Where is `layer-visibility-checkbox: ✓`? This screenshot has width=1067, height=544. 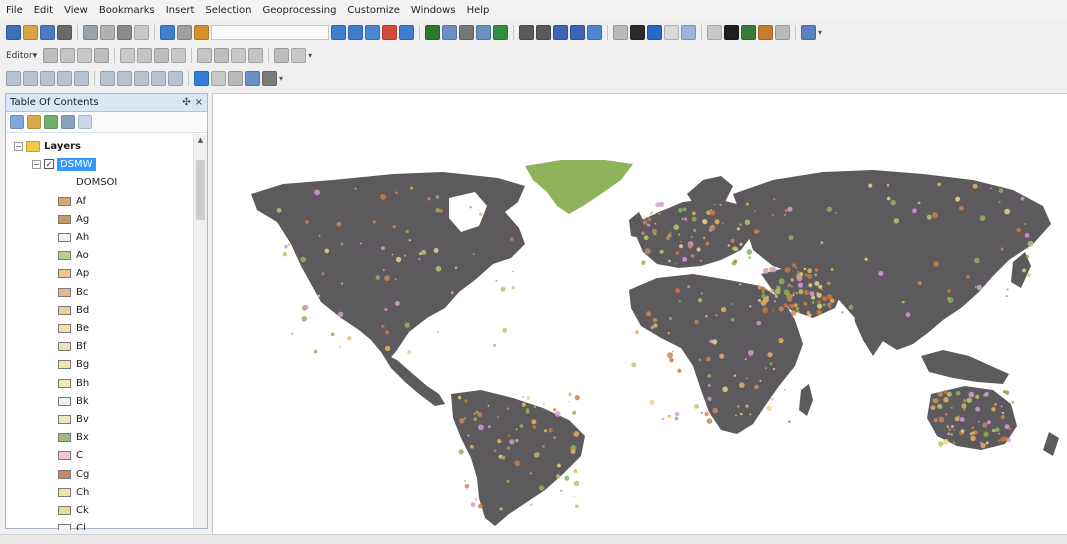 layer-visibility-checkbox: ✓ is located at coordinates (49, 164).